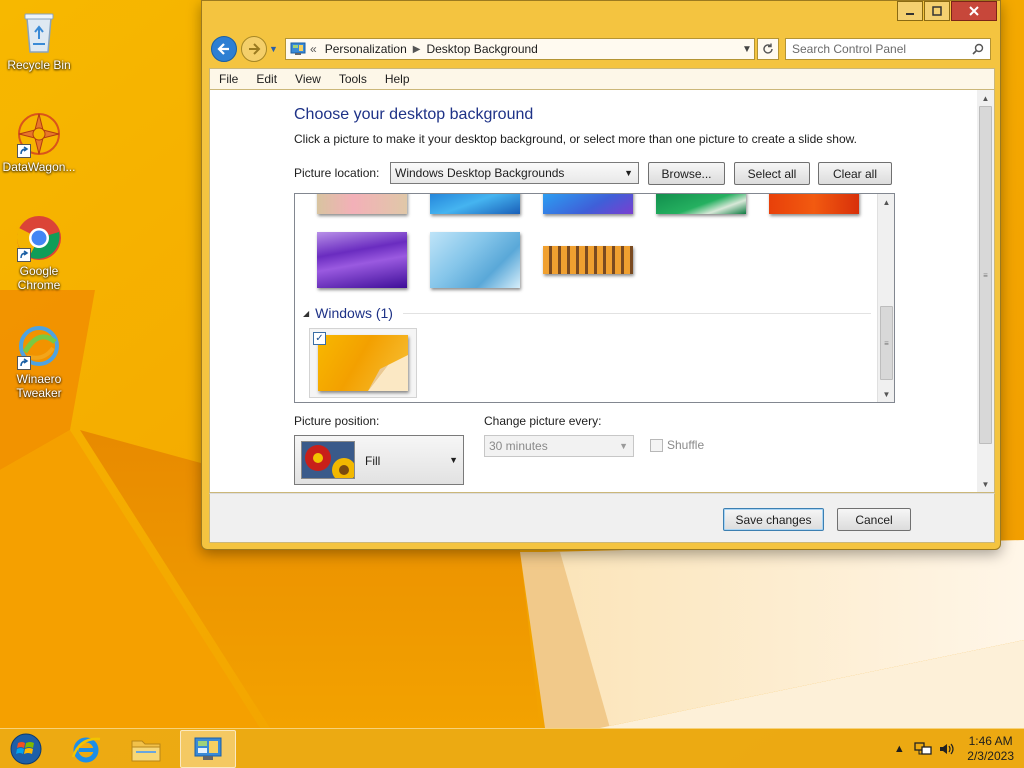 The width and height of the screenshot is (1024, 768). I want to click on back-button, so click(224, 49).